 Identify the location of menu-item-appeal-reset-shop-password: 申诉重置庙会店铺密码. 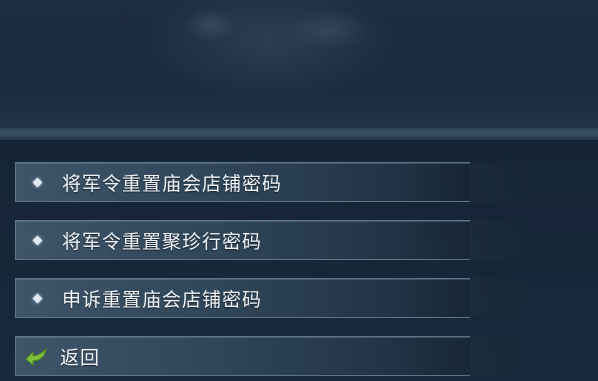
(272, 298).